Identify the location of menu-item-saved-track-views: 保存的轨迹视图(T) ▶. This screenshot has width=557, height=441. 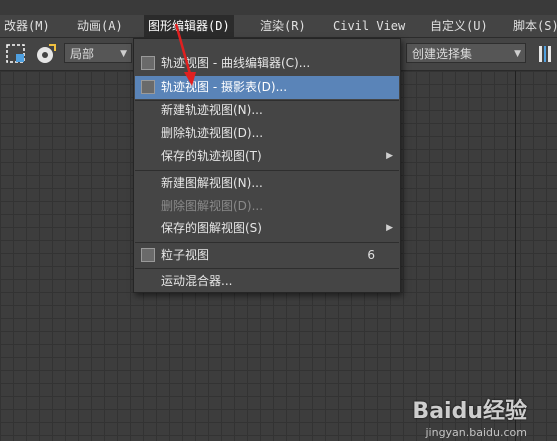
(267, 156).